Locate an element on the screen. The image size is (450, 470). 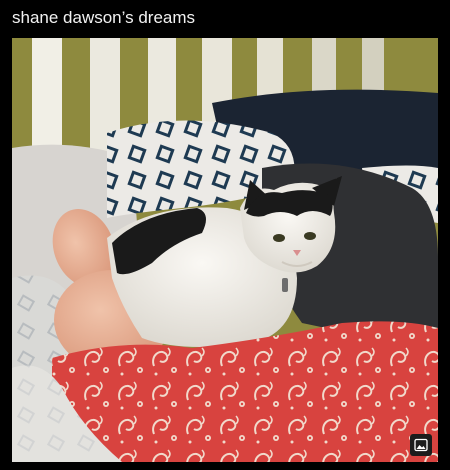
image-badge is located at coordinates (421, 445).